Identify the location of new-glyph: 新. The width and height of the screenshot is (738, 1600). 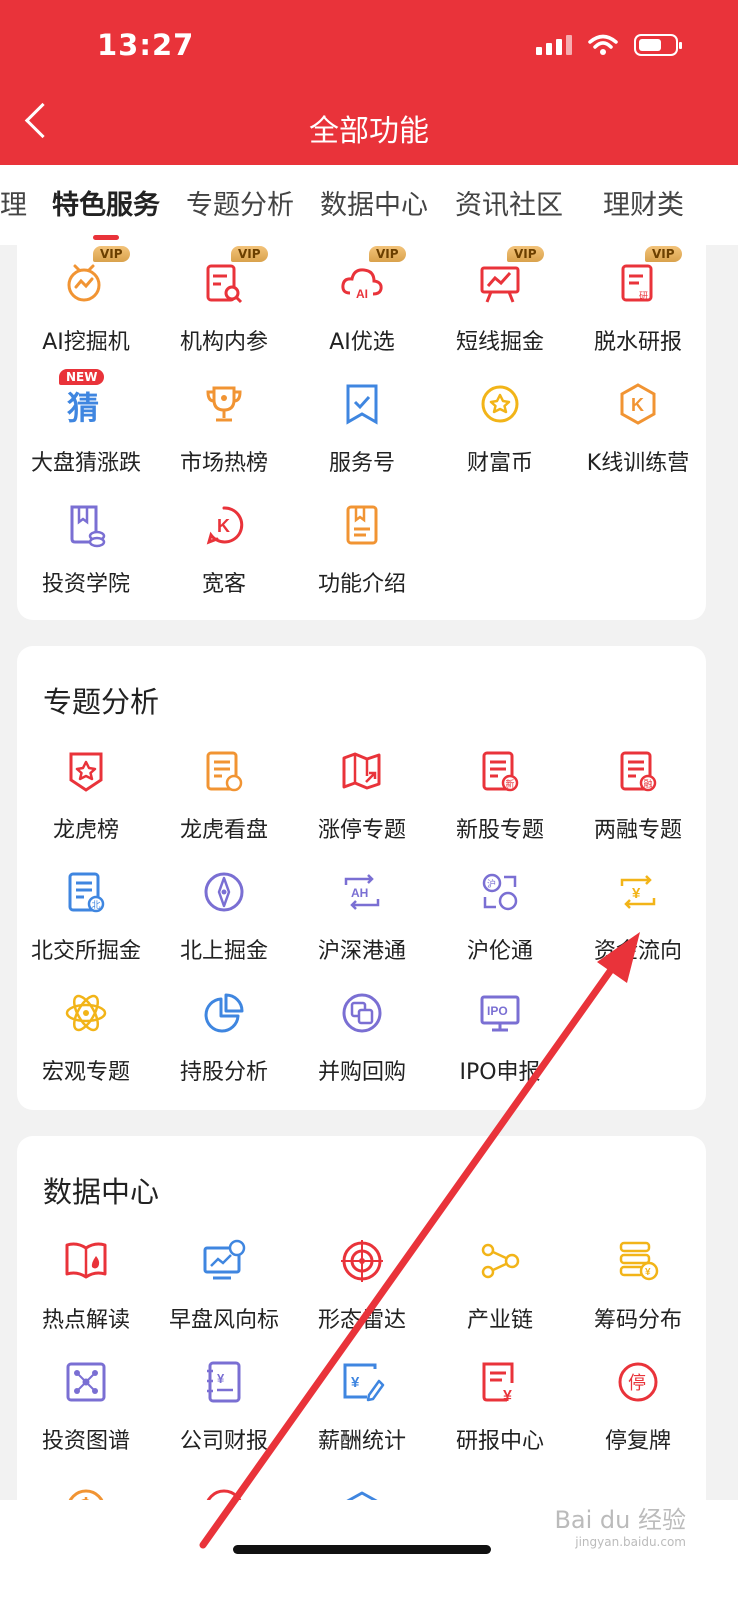
(510, 784).